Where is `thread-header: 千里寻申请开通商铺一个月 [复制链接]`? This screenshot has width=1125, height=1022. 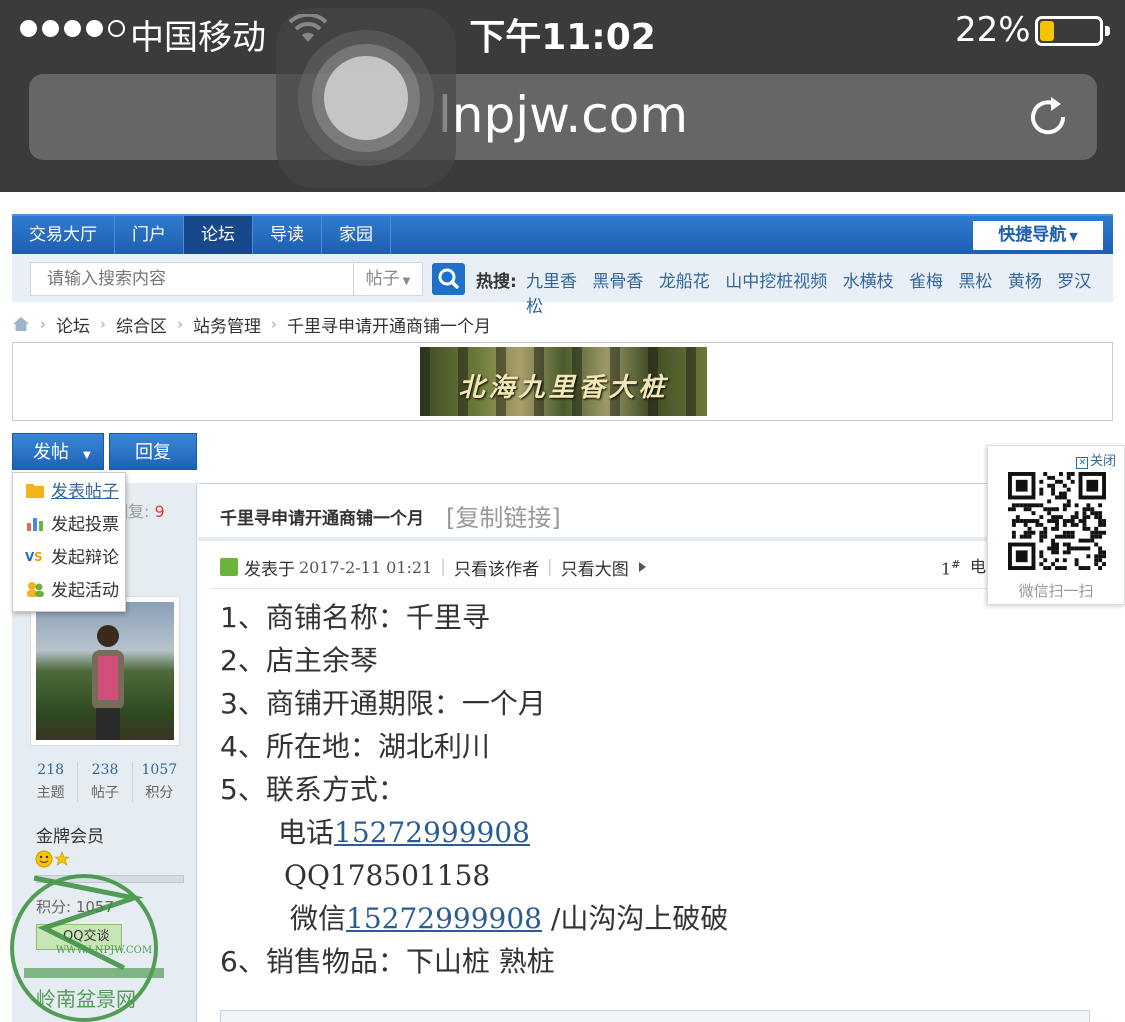 thread-header: 千里寻申请开通商铺一个月 [复制链接] is located at coordinates (655, 512).